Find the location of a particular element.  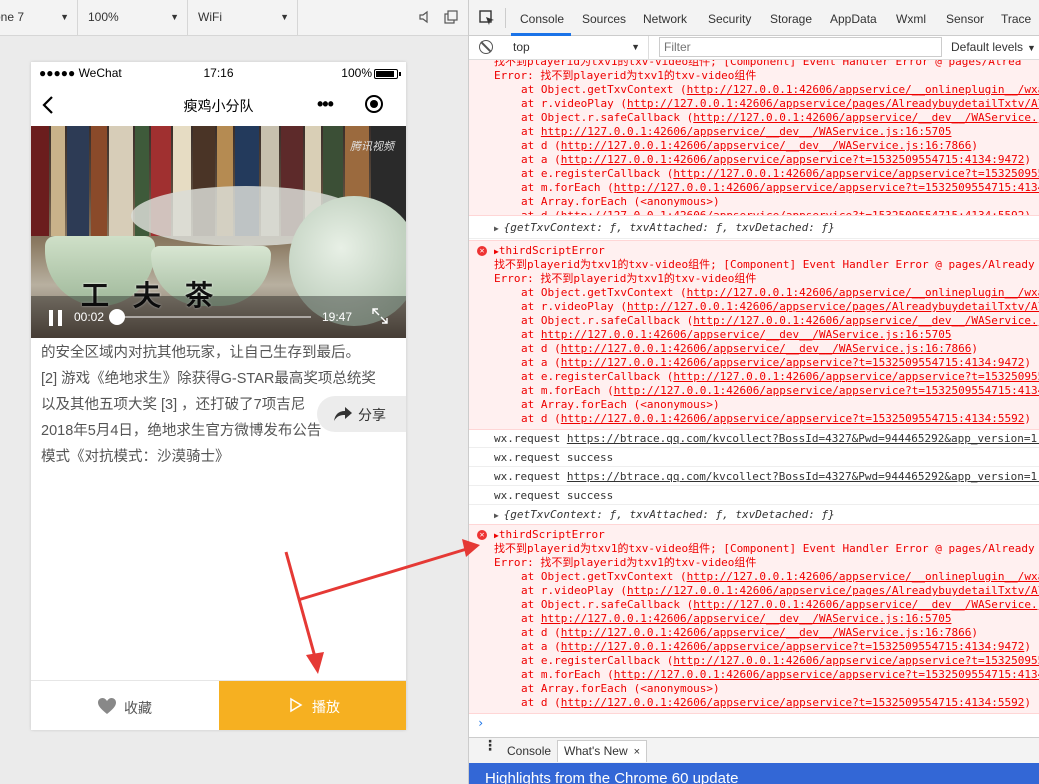

tab-appdata: AppData is located at coordinates (853, 19).